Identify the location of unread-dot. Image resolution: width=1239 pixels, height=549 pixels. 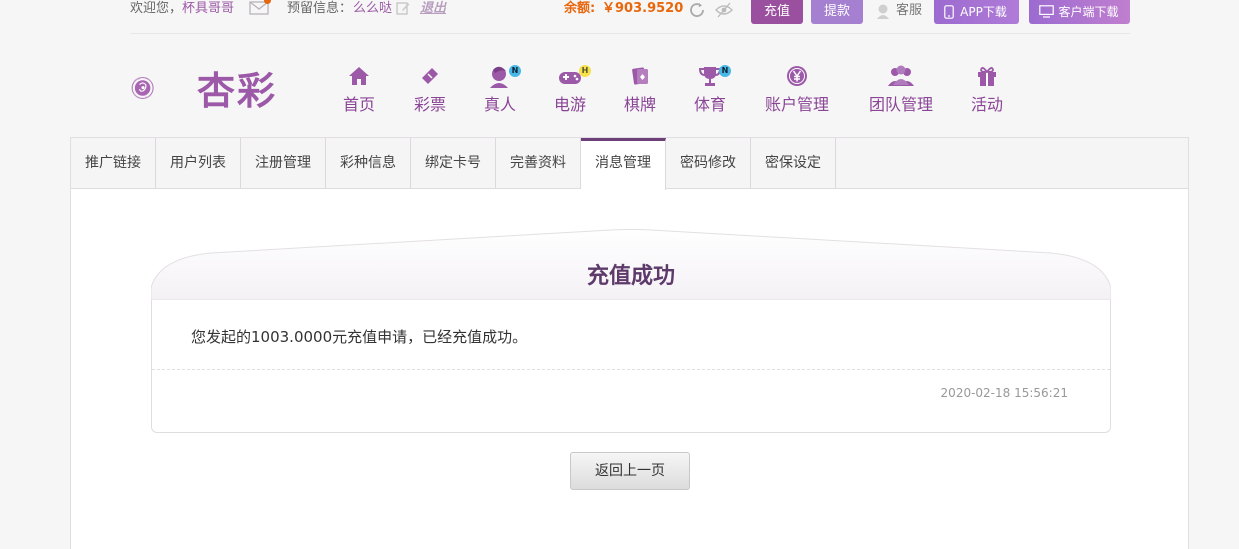
(267, 2).